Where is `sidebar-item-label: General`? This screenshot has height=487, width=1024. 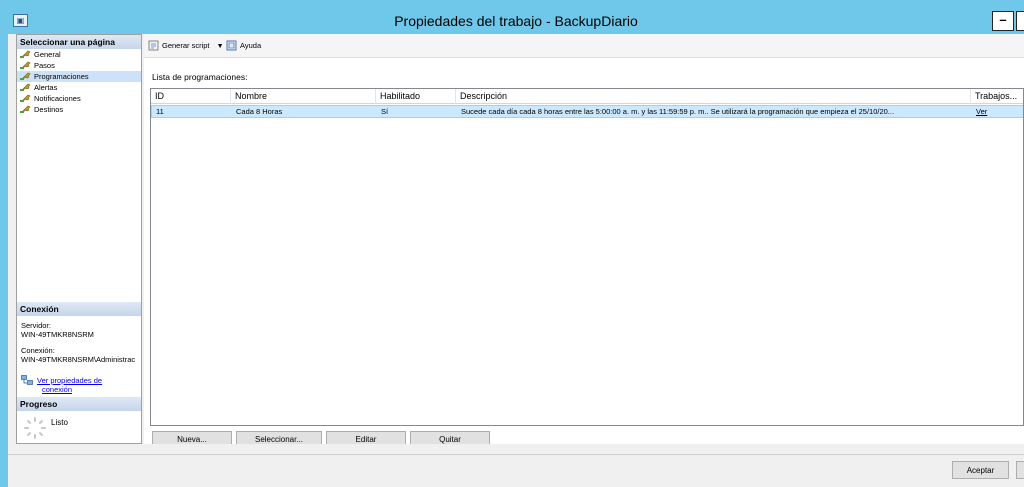
sidebar-item-label: General is located at coordinates (47, 54).